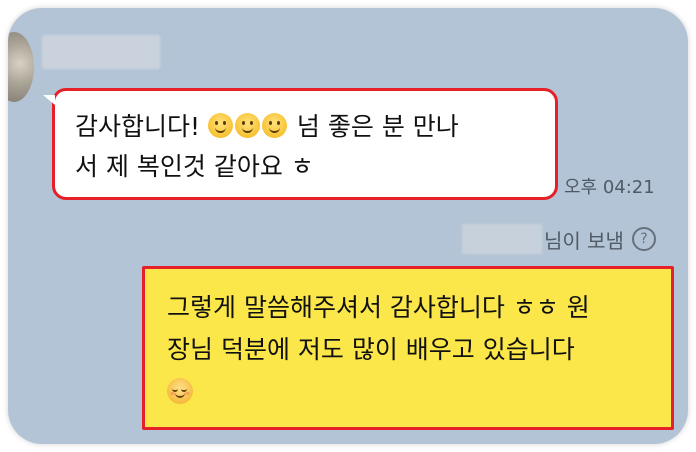 The image size is (696, 452). What do you see at coordinates (584, 240) in the screenshot?
I see `sent-by-suffix: 님이 보냄` at bounding box center [584, 240].